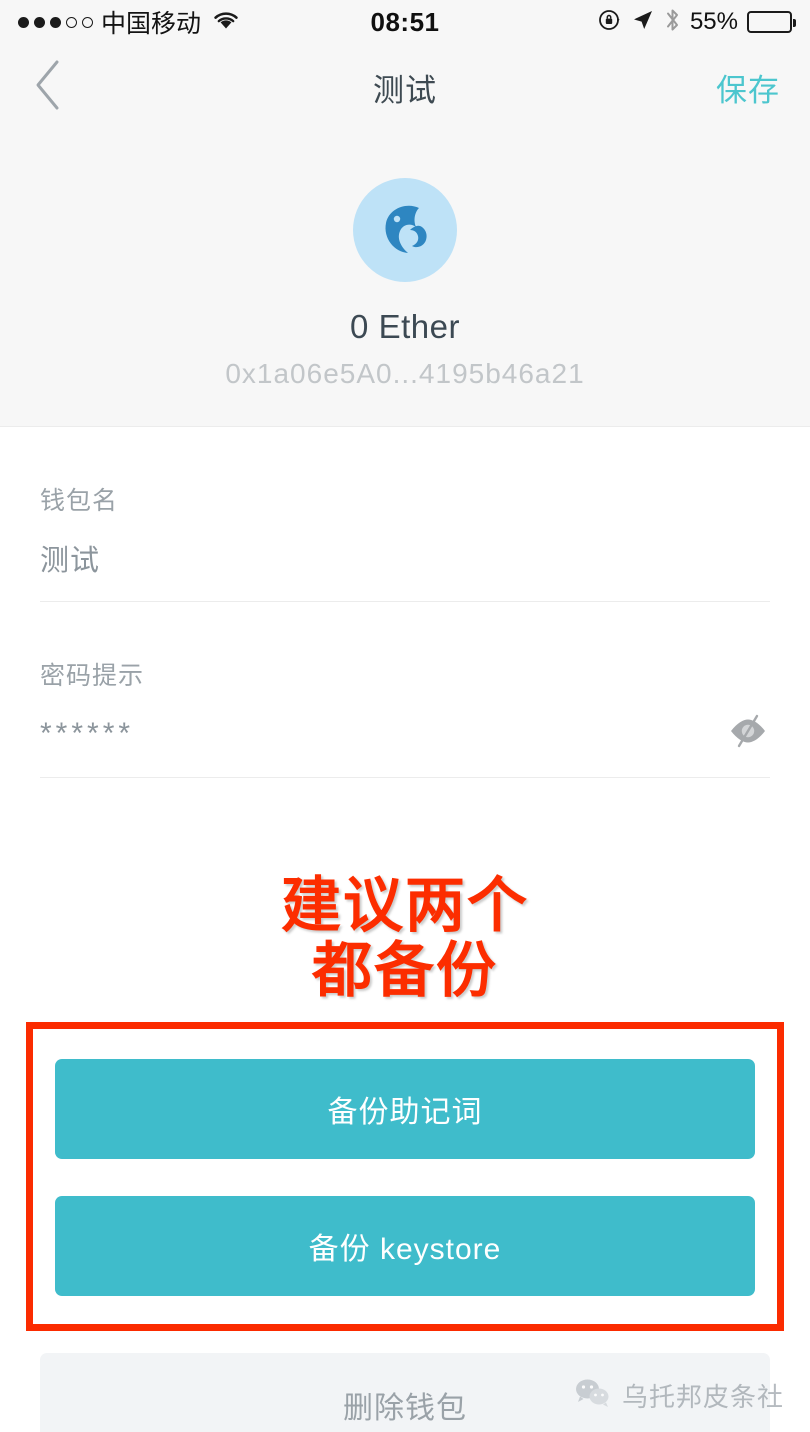  Describe the element at coordinates (405, 690) in the screenshot. I see `field-password-hint: 密码提示 ******` at that location.